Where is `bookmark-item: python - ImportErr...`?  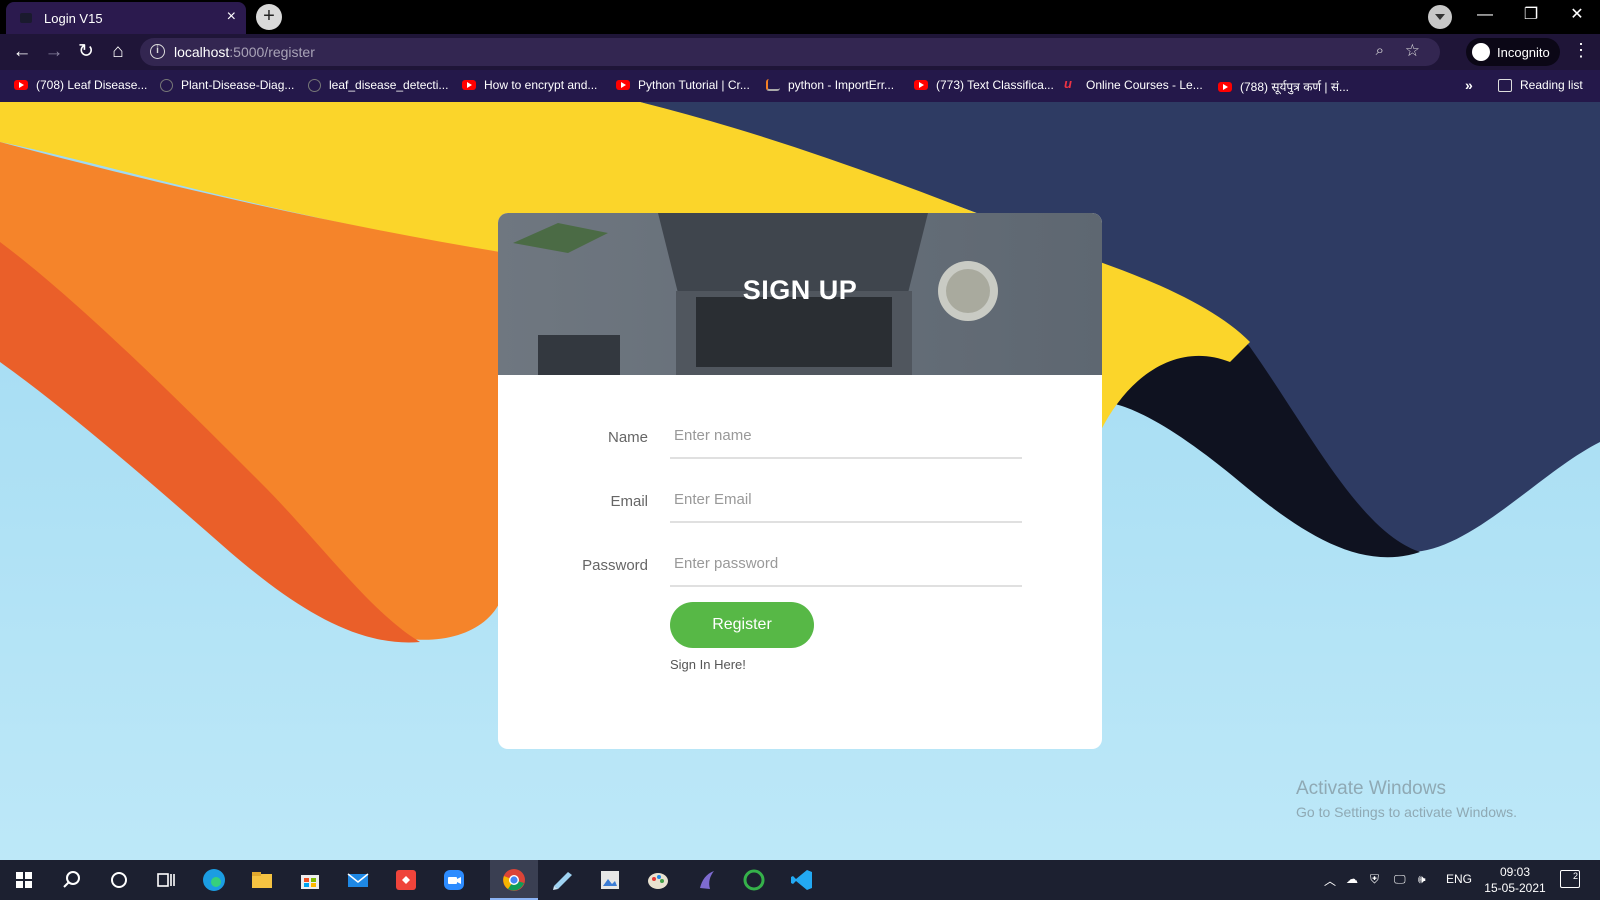
bookmark-item: python - ImportErr... is located at coordinates (830, 85).